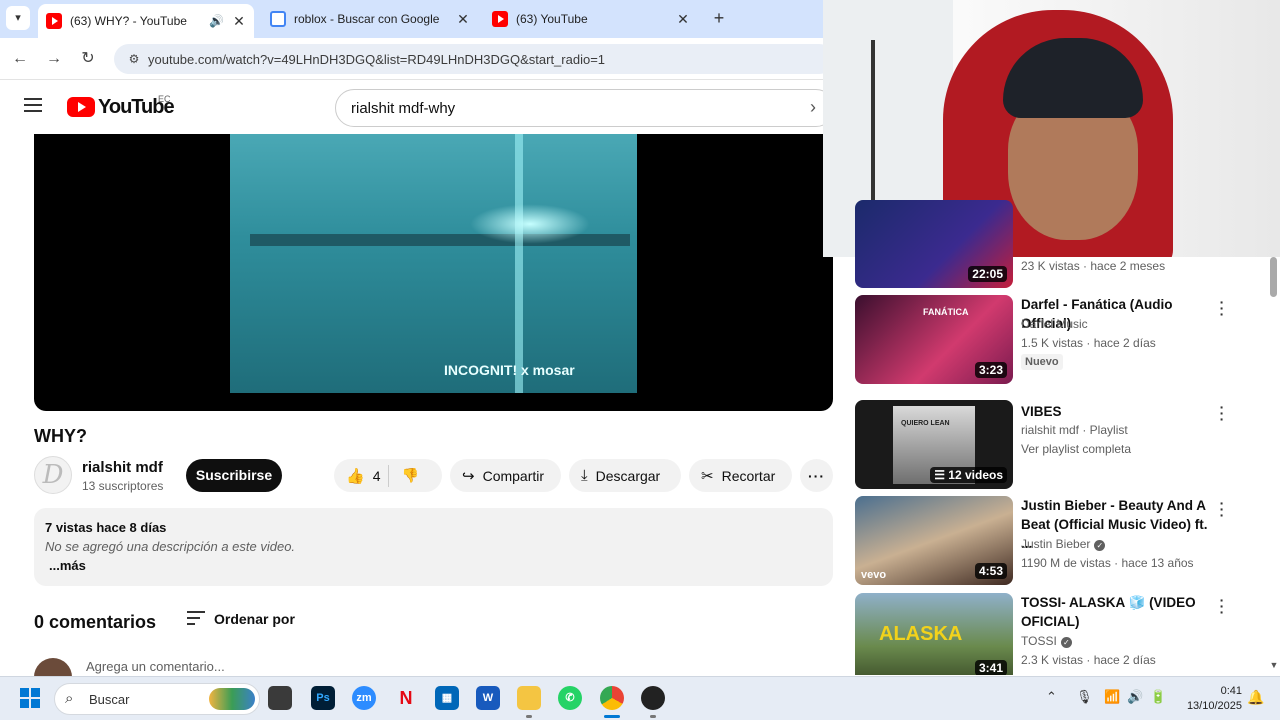 This screenshot has width=1280, height=720. I want to click on file-explorer-icon, so click(529, 698).